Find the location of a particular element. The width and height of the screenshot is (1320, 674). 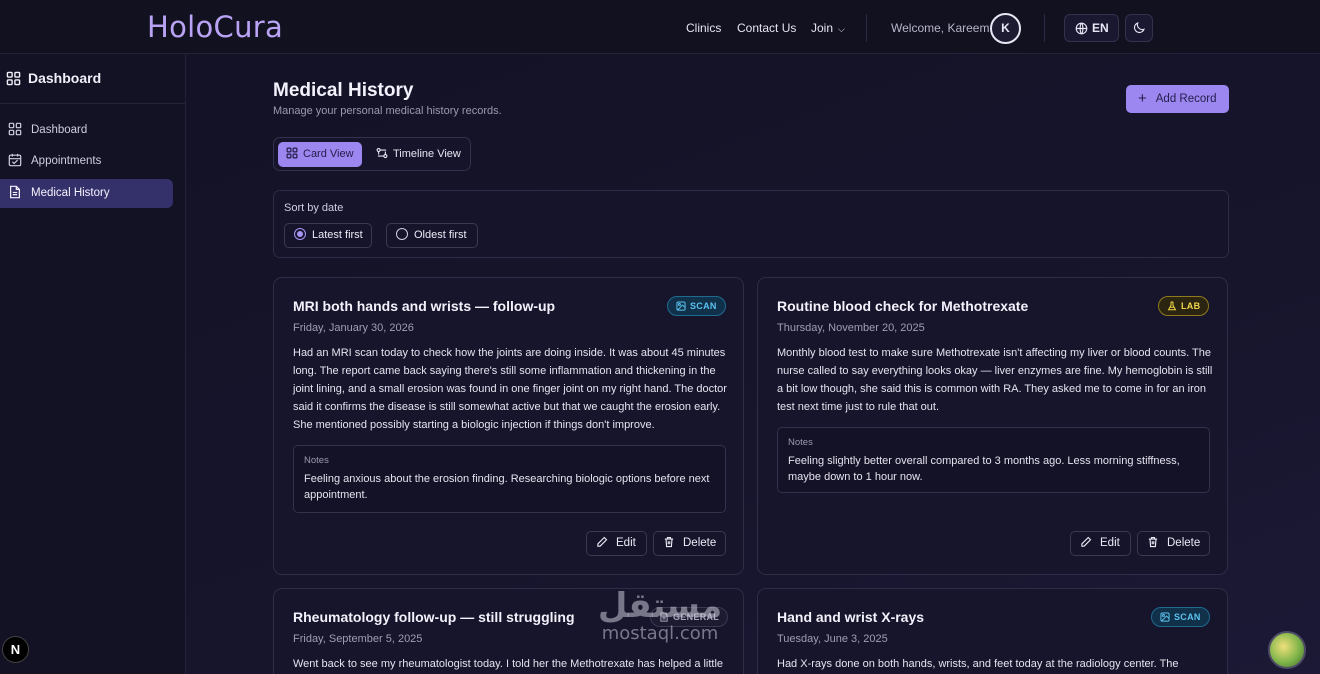

sidebar-title: Dashboard is located at coordinates (53, 78).